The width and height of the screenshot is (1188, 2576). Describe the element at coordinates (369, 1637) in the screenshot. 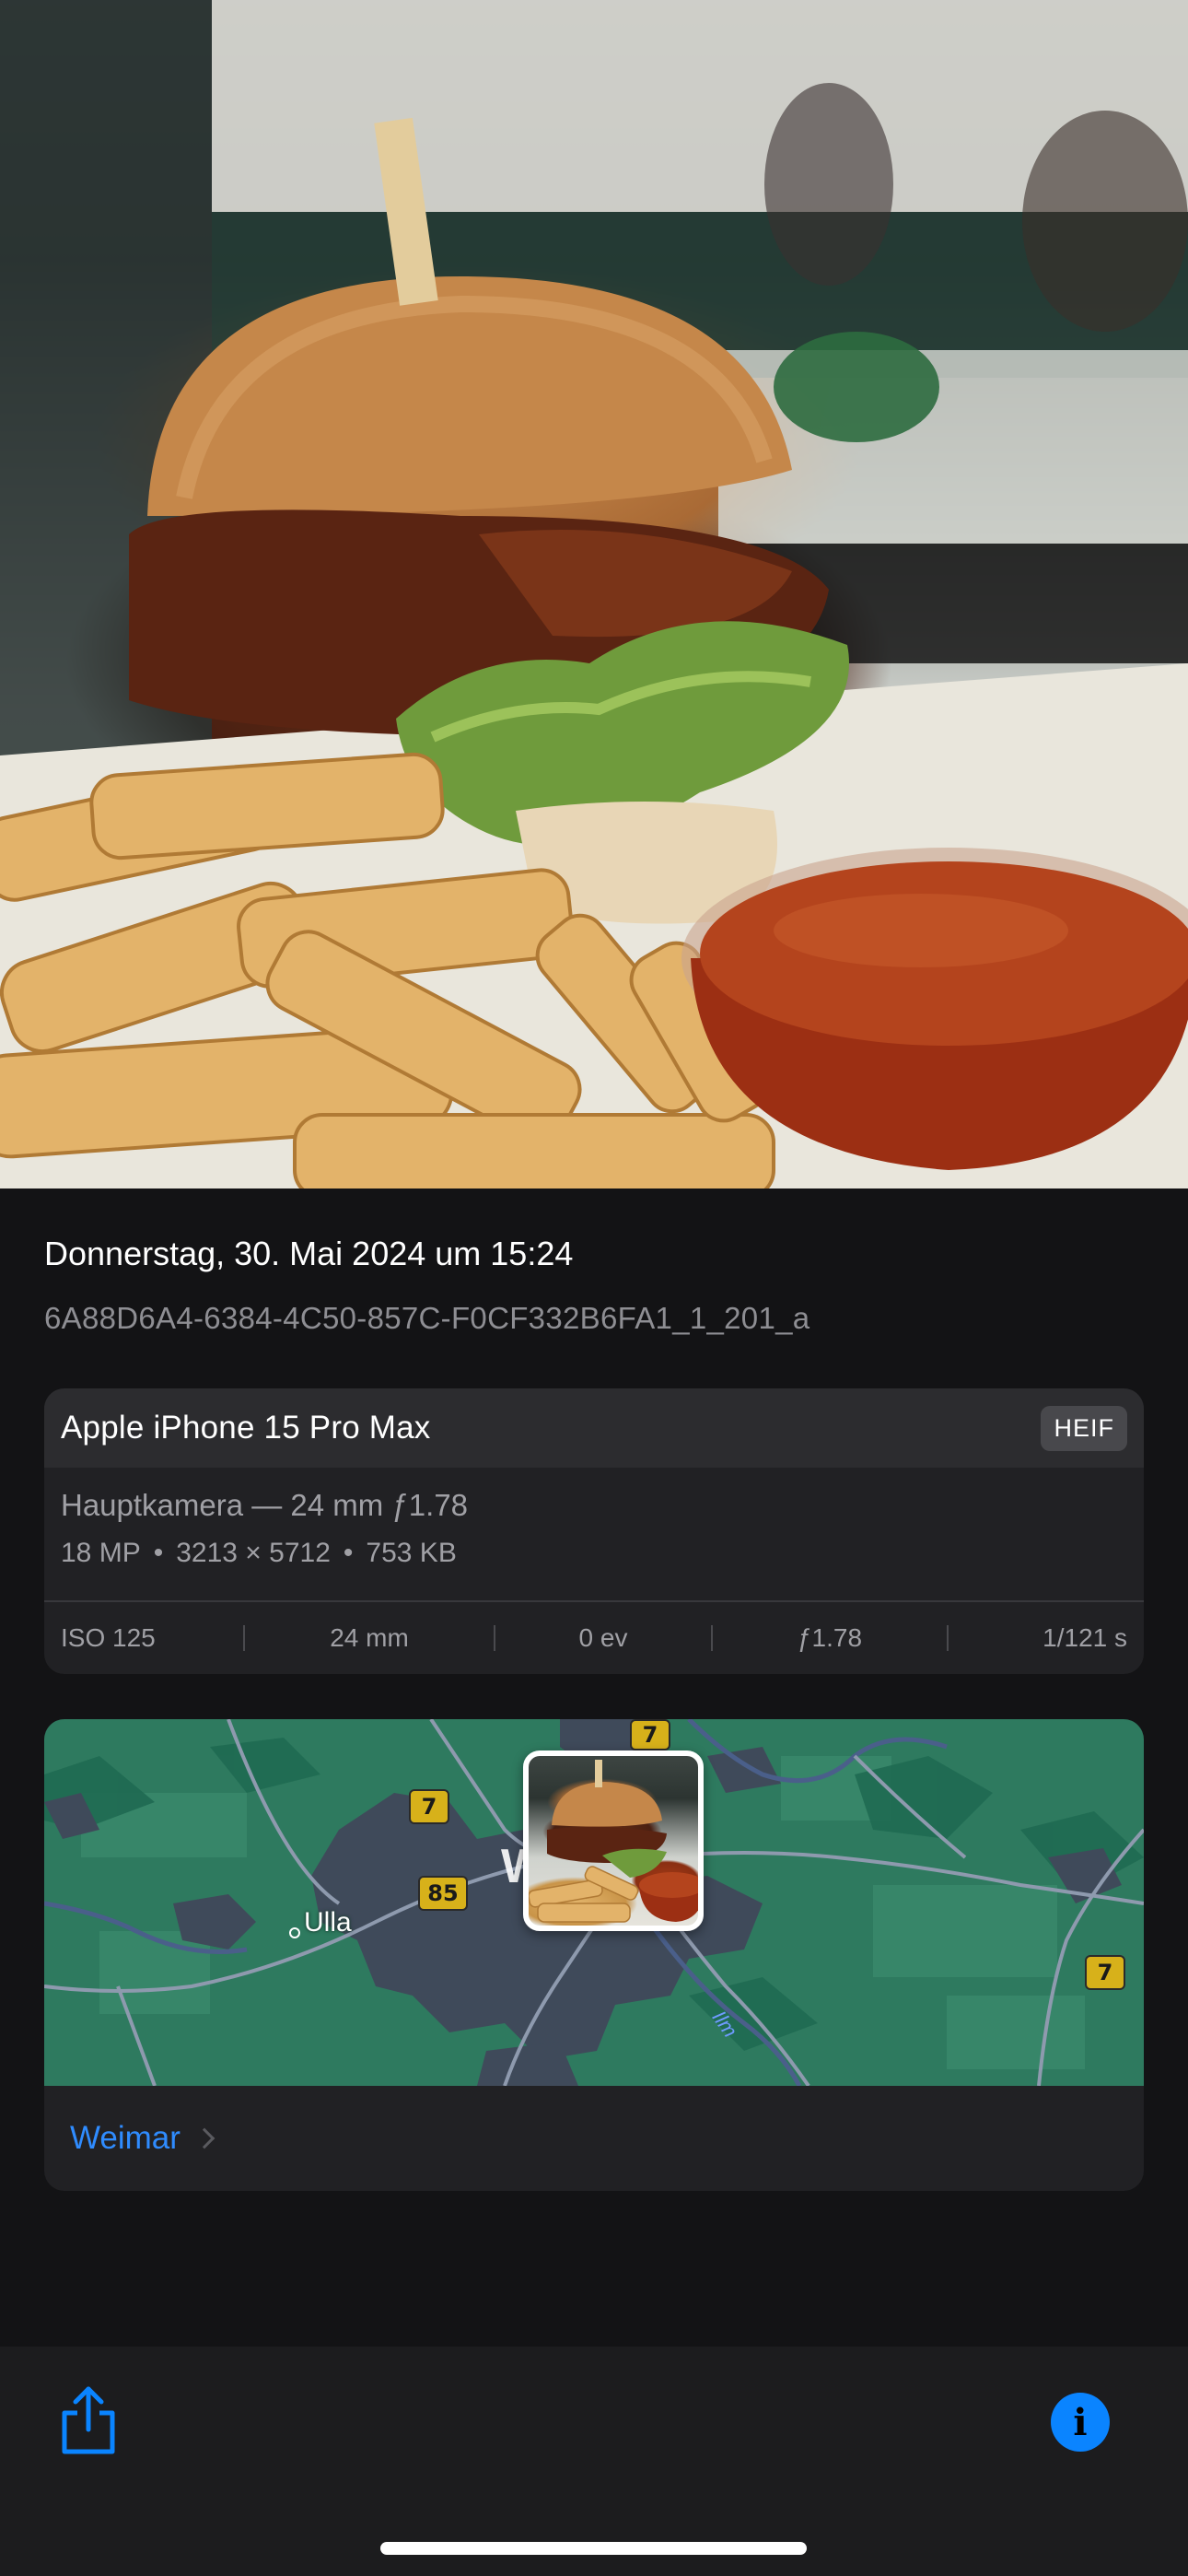

I see `exif-focal-length: 24 mm` at that location.